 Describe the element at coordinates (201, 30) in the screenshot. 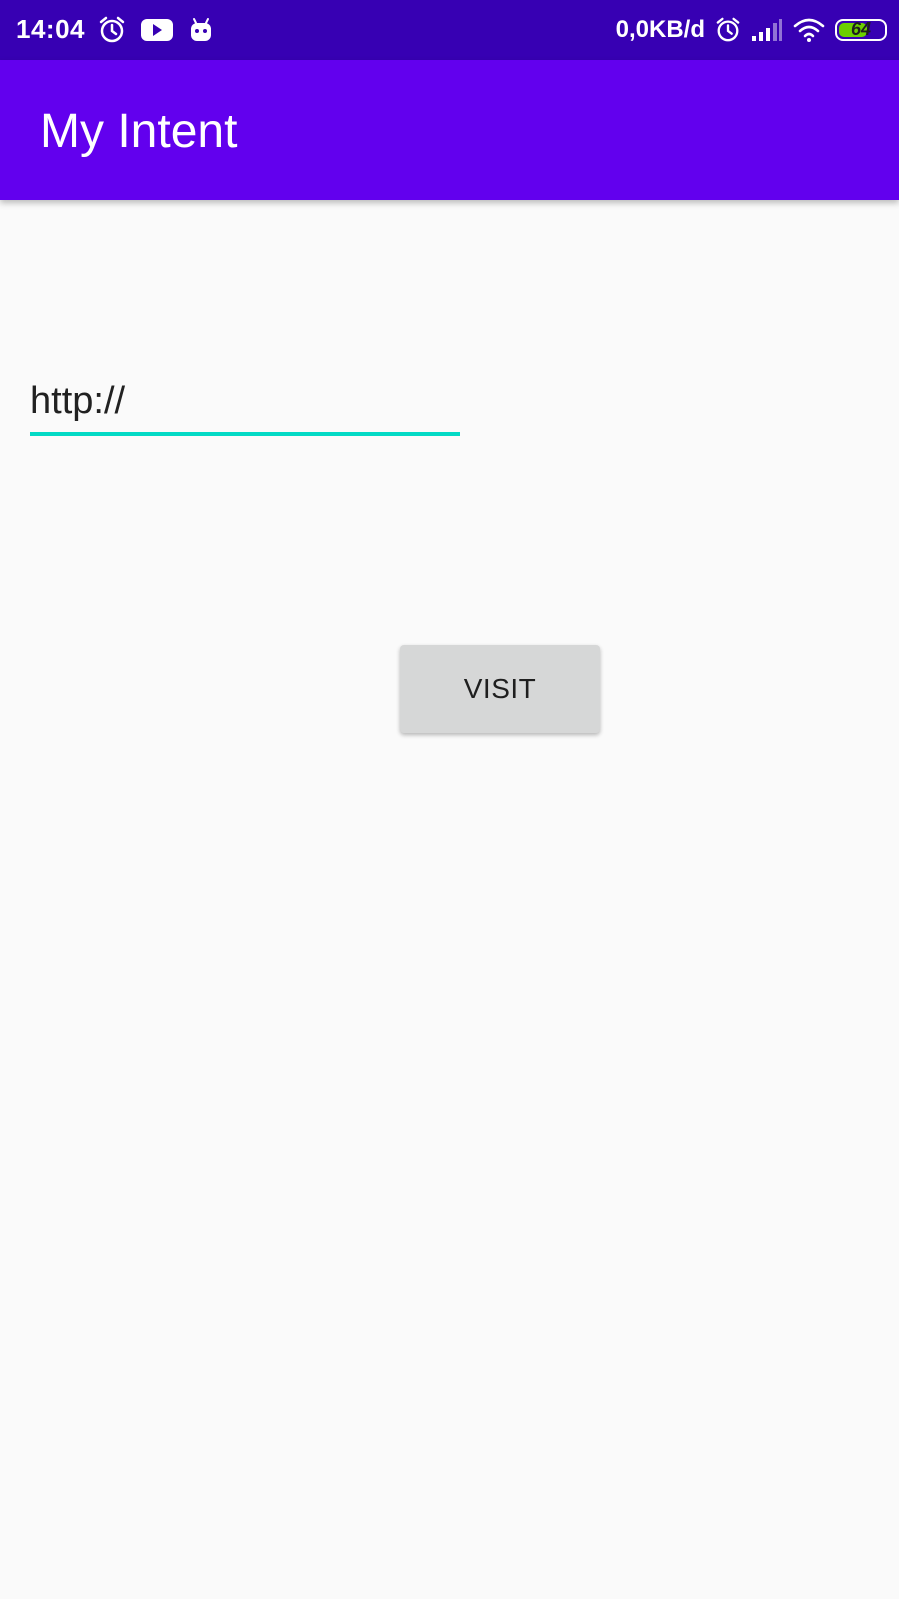

I see `android-icon` at that location.